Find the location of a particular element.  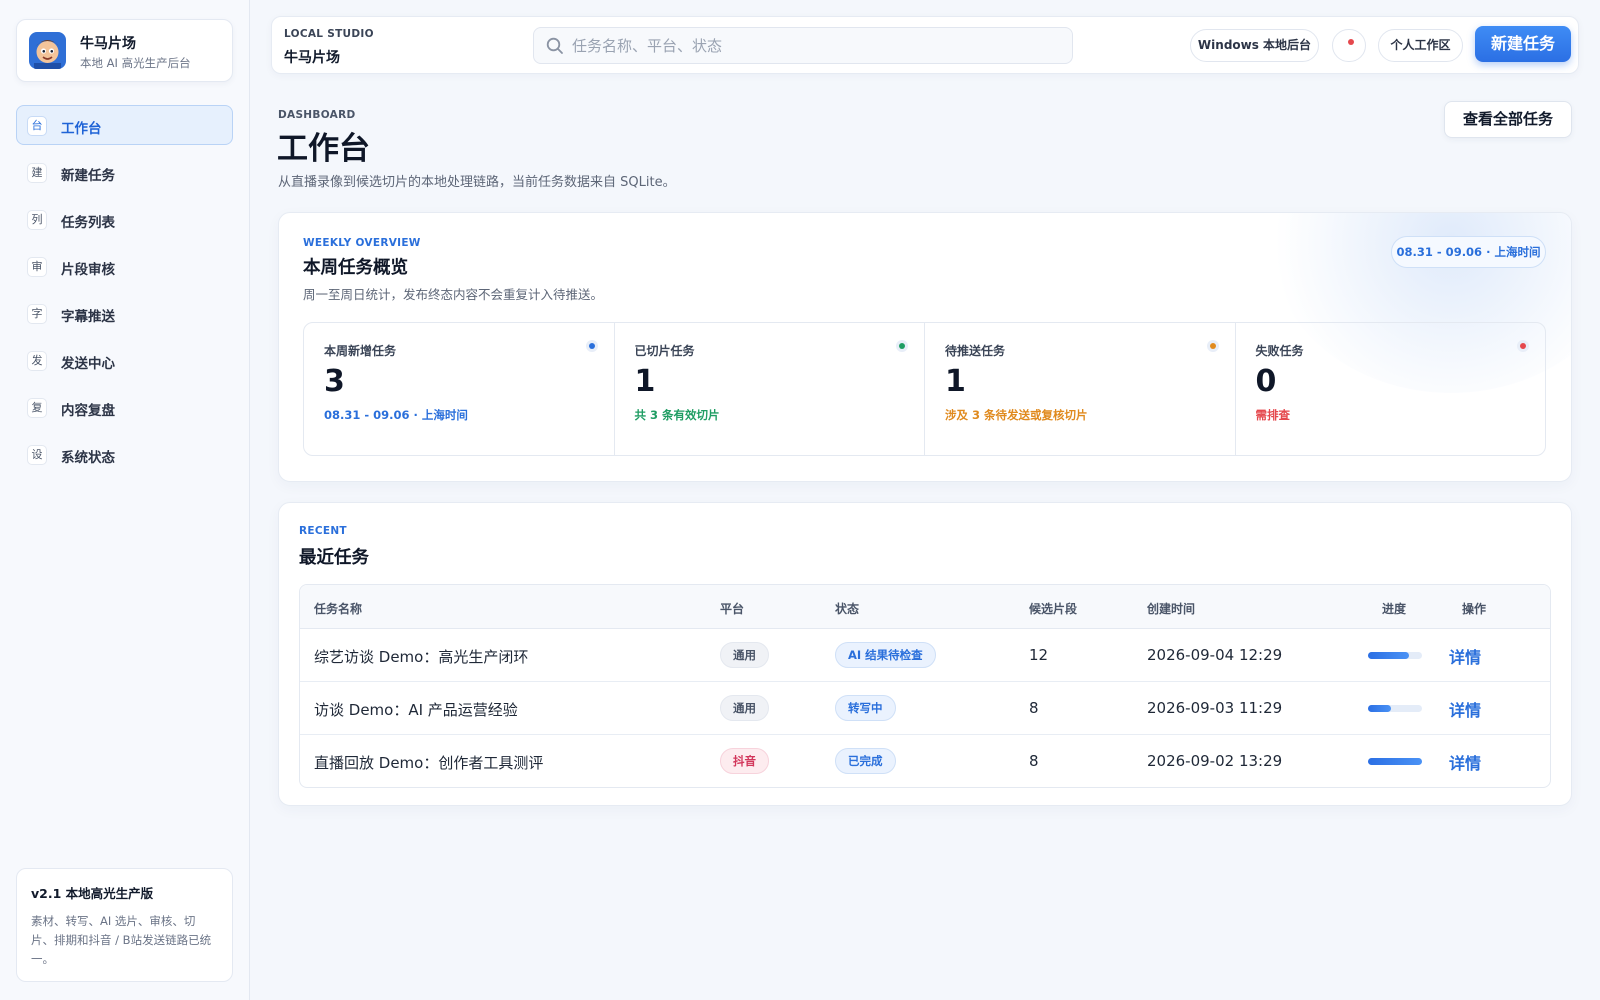

clip-review-icon: 审 is located at coordinates (37, 267).